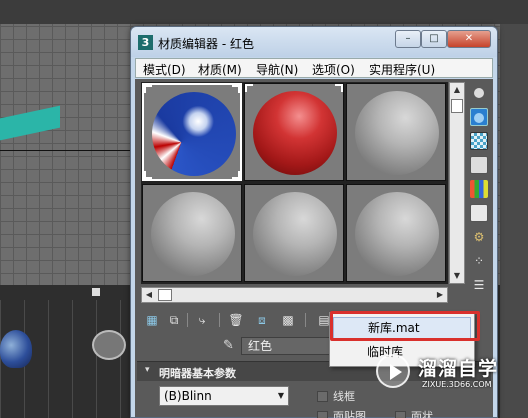 This screenshot has height=418, width=528. What do you see at coordinates (322, 396) in the screenshot?
I see `wire-checkbox` at bounding box center [322, 396].